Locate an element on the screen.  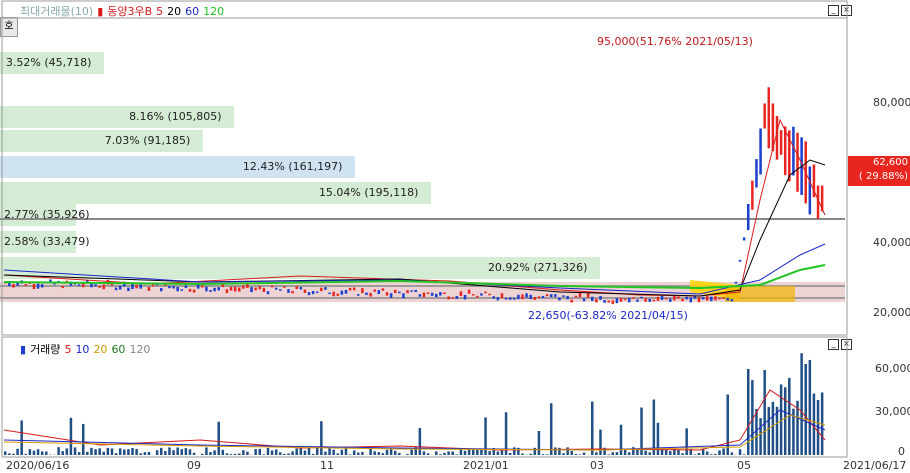
price-axis-label: 40,000 is located at coordinates (891, 242).